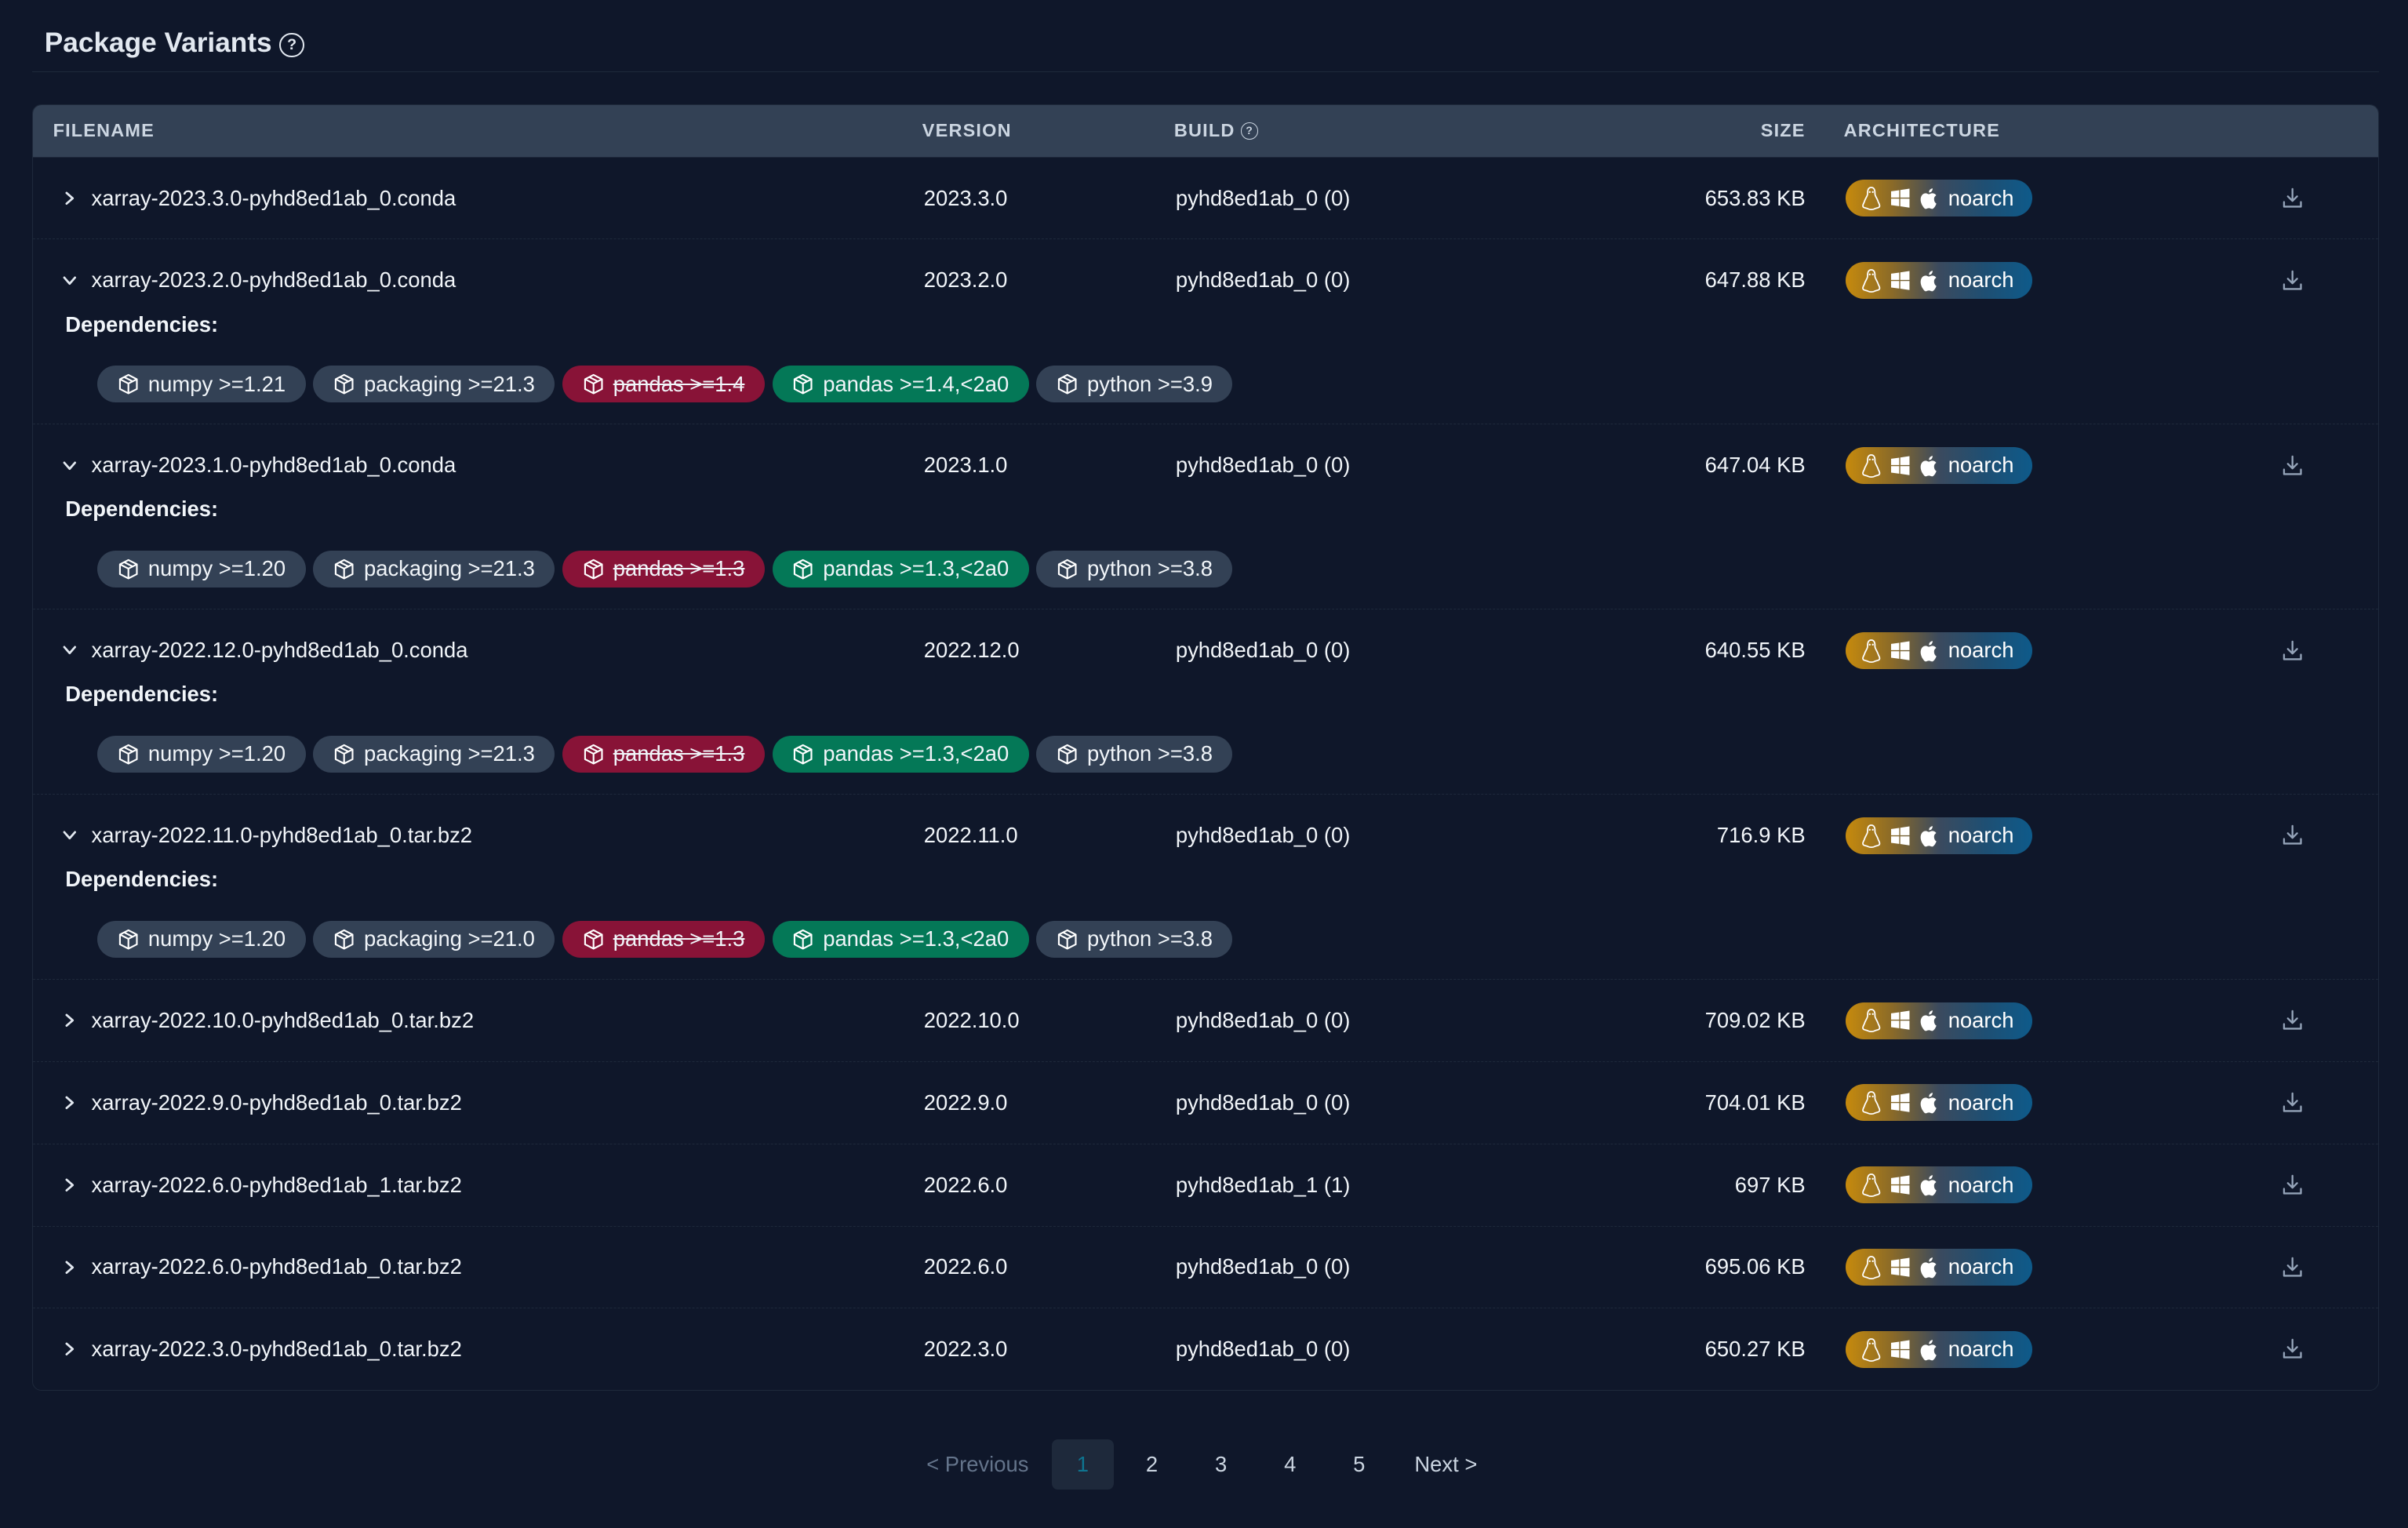 The width and height of the screenshot is (2408, 1528). I want to click on size-cell: 697 KB, so click(1770, 1184).